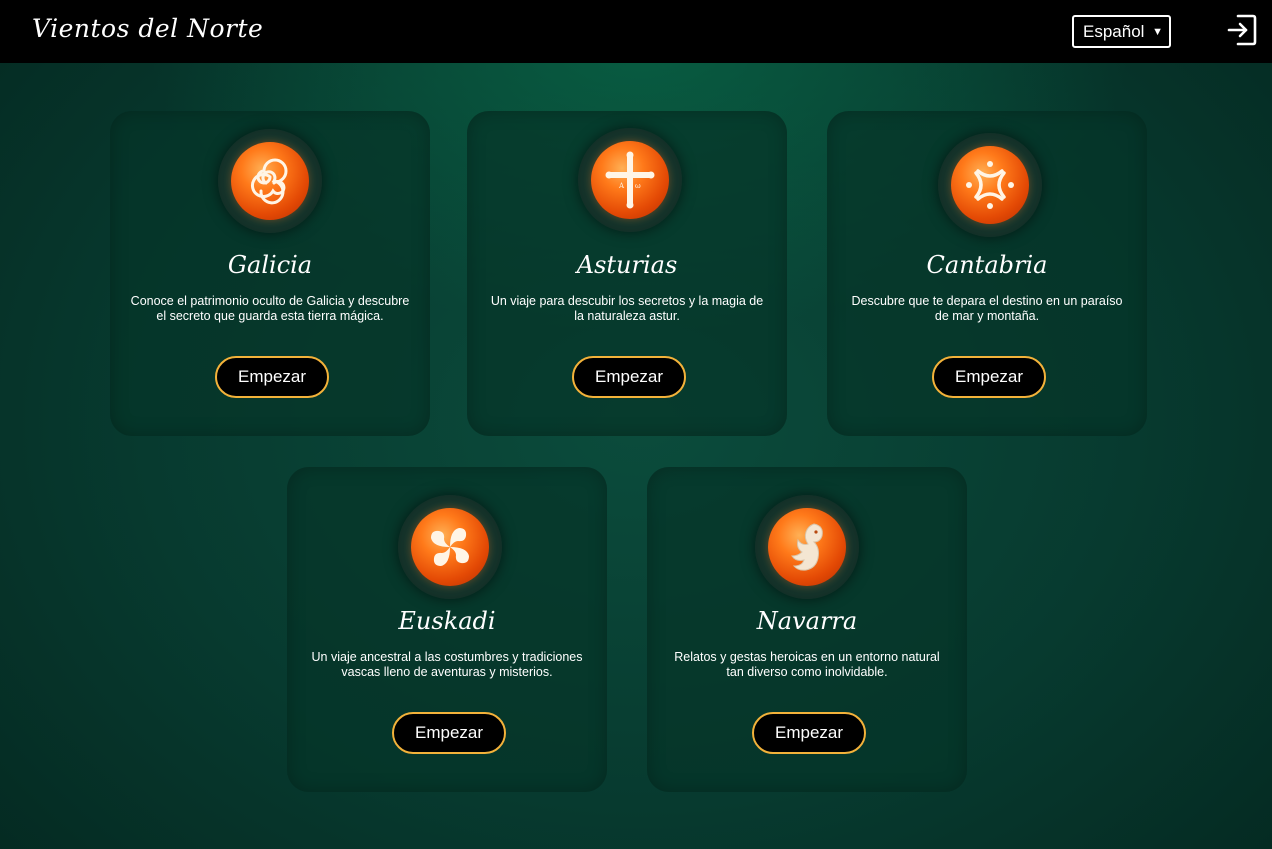 Image resolution: width=1272 pixels, height=849 pixels. I want to click on triskelion-icon, so click(269, 181).